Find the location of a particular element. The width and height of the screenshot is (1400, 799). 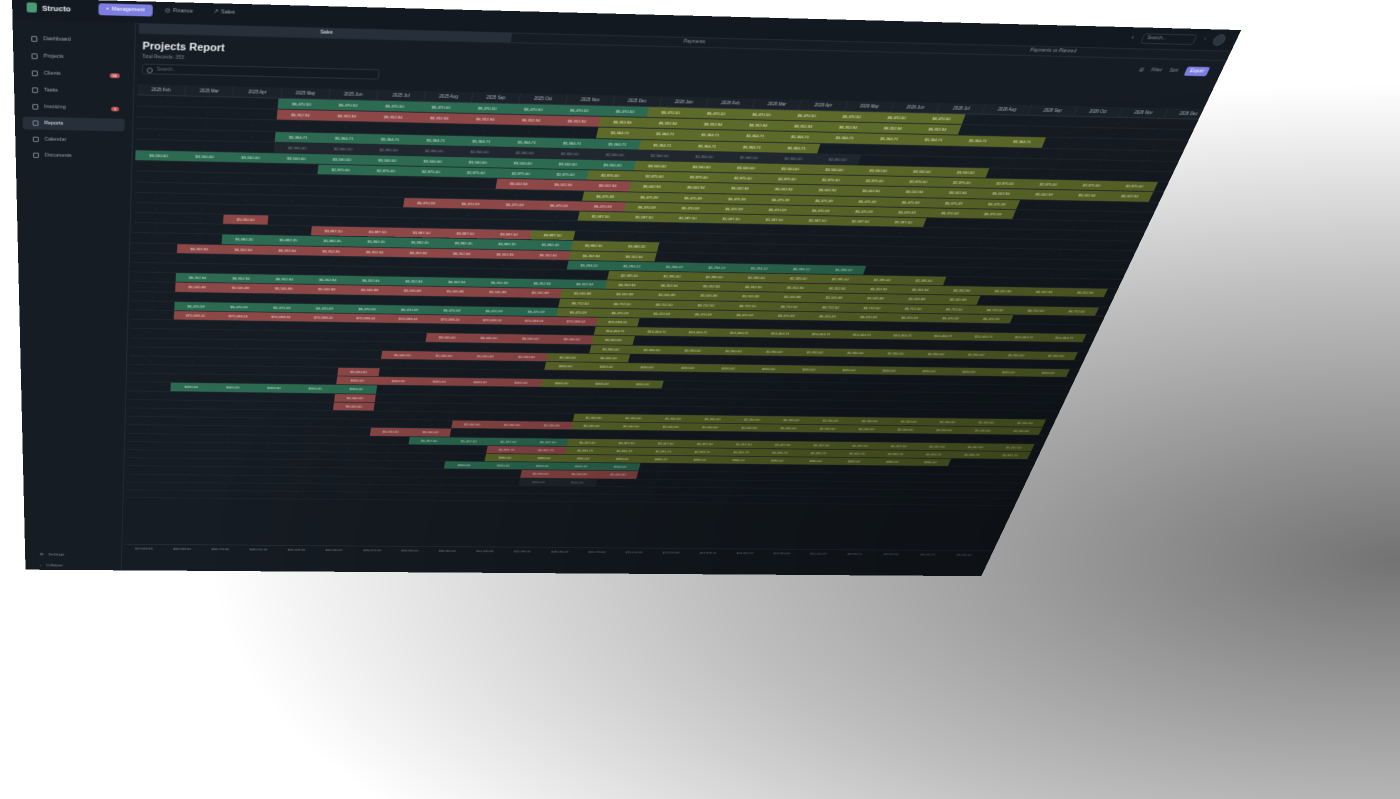

tab-finance: ◎ Finance is located at coordinates (179, 11).